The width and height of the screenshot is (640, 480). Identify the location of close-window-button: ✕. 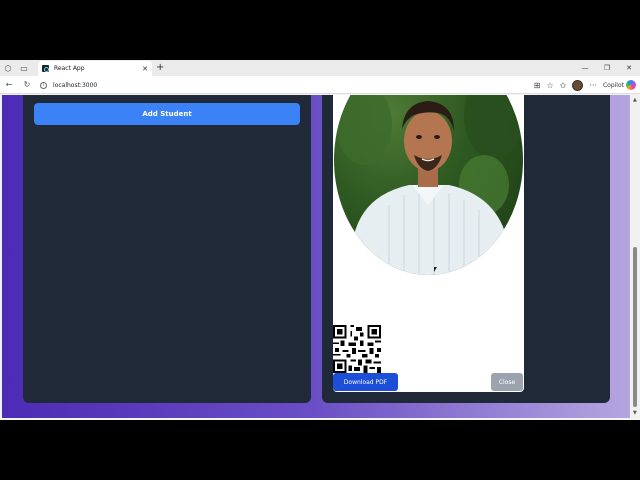
(629, 68).